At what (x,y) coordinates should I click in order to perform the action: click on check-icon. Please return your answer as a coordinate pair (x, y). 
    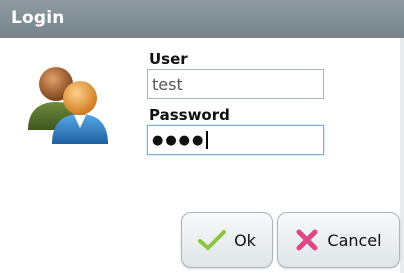
    Looking at the image, I should click on (212, 240).